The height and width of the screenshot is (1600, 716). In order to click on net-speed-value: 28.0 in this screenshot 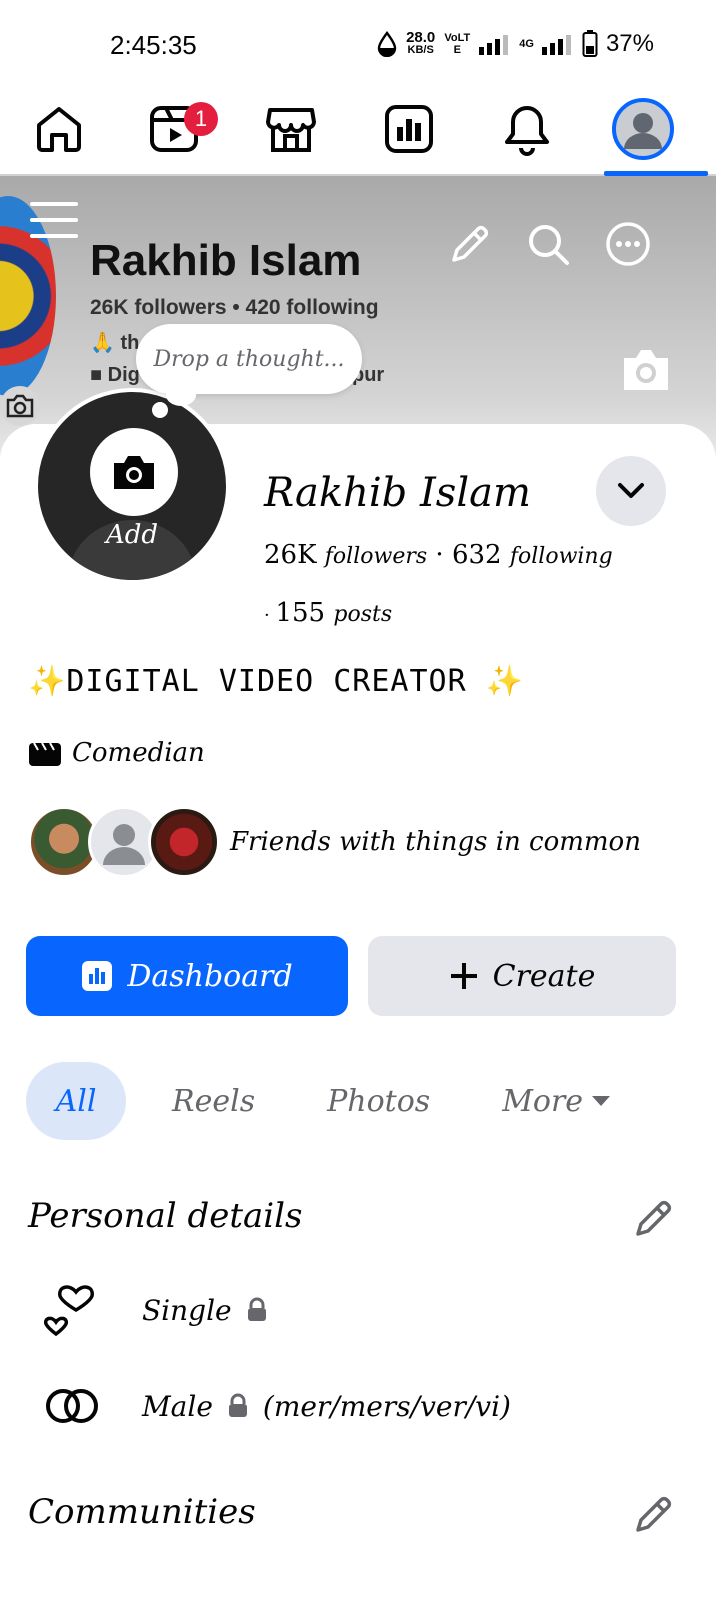, I will do `click(421, 37)`.